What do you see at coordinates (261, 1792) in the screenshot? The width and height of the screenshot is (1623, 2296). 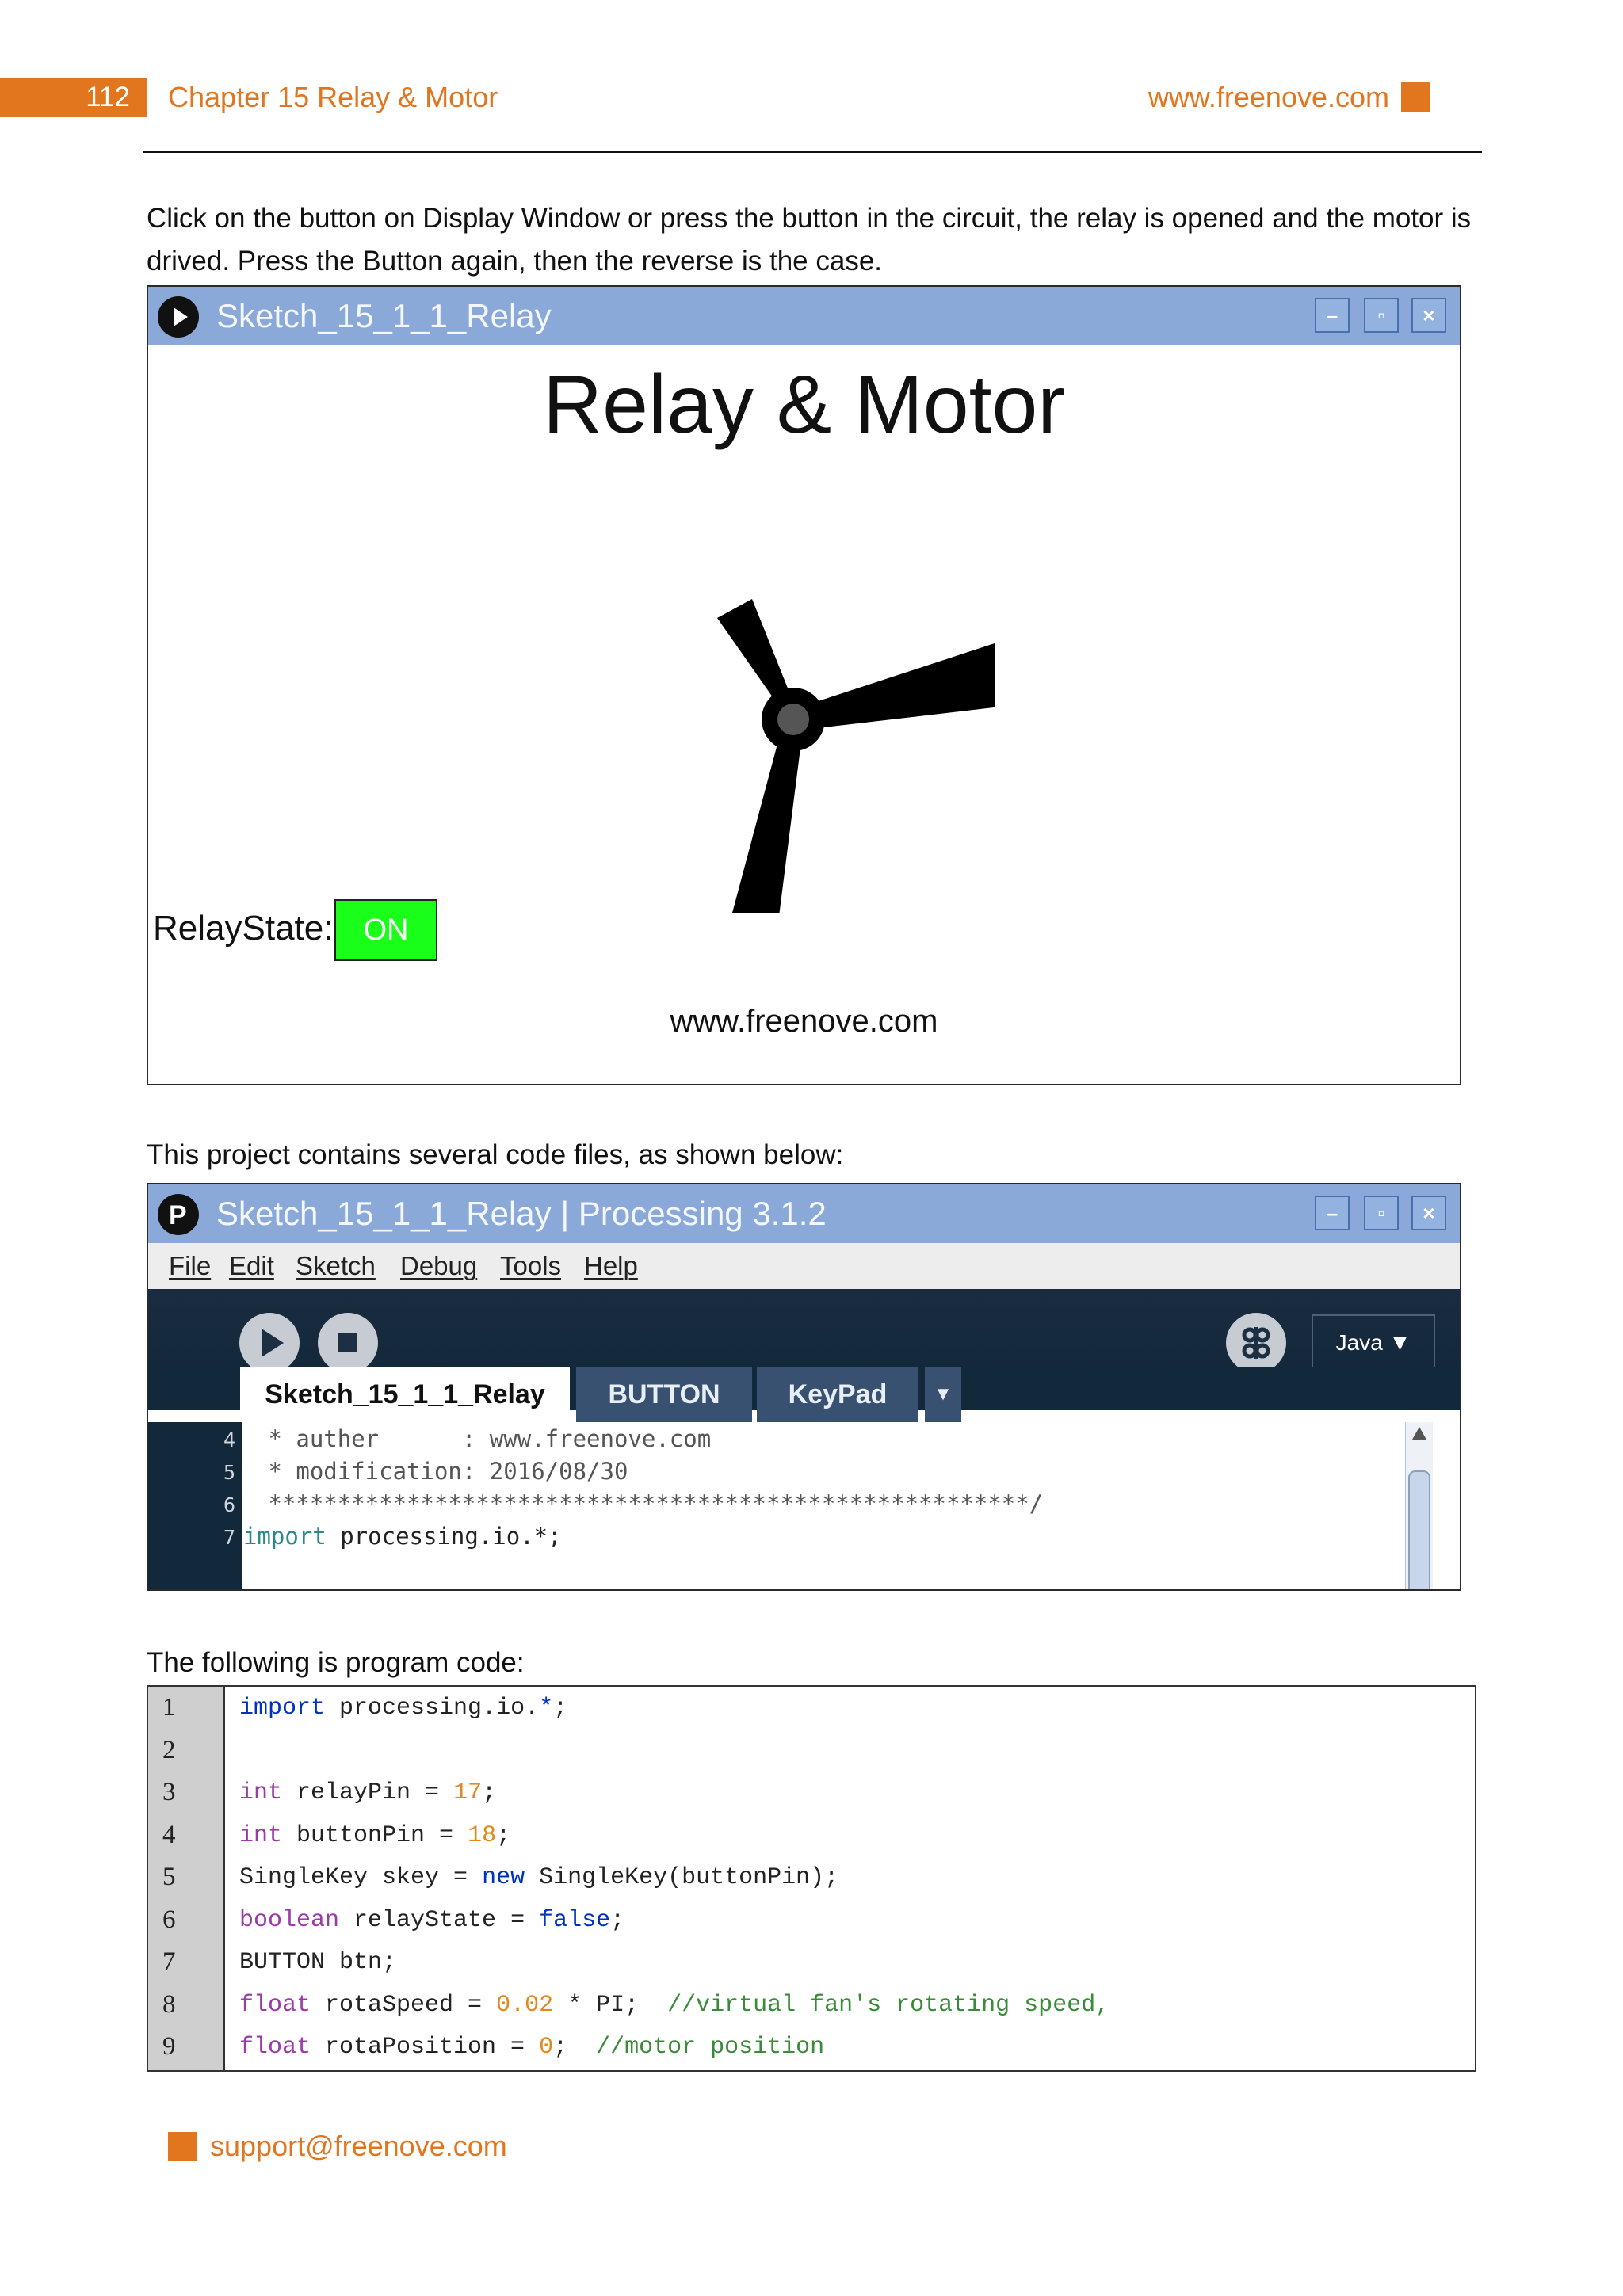 I see `code-token: int` at bounding box center [261, 1792].